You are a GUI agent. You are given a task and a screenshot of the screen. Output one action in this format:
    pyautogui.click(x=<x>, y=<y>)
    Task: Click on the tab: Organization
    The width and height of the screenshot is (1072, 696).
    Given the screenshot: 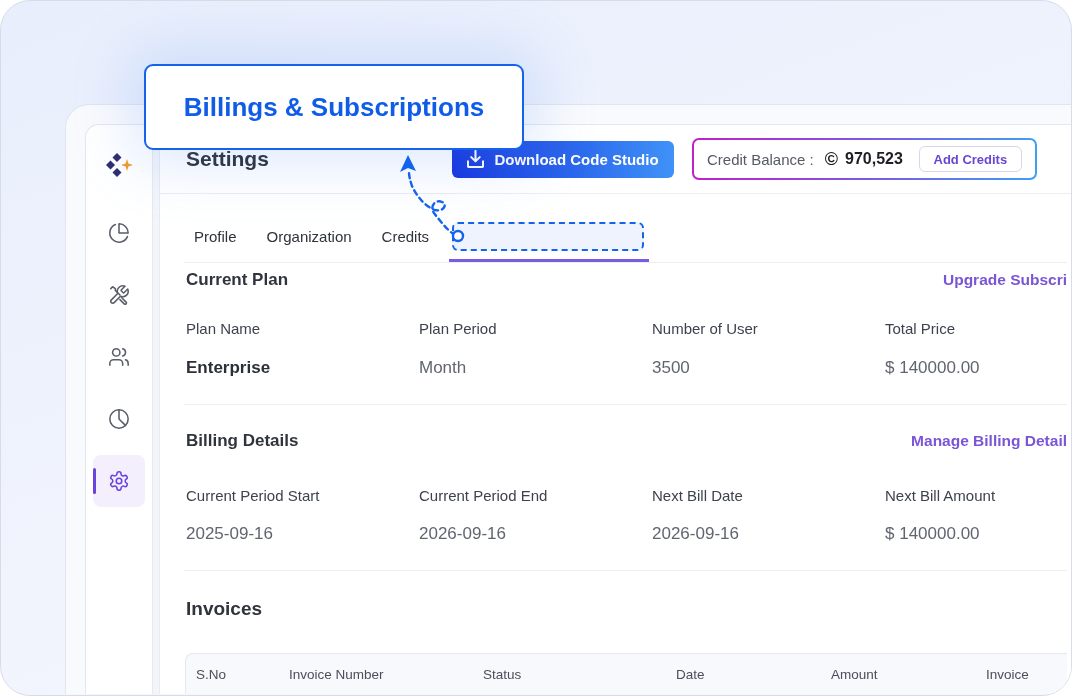 What is the action you would take?
    pyautogui.click(x=309, y=240)
    